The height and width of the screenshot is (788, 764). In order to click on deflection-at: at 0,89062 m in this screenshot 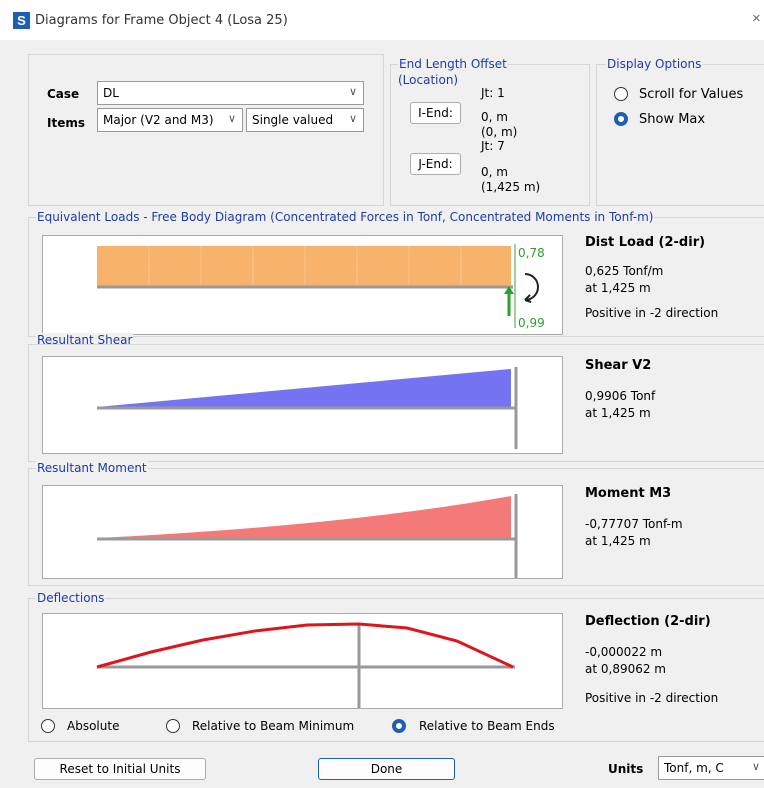, I will do `click(625, 669)`.